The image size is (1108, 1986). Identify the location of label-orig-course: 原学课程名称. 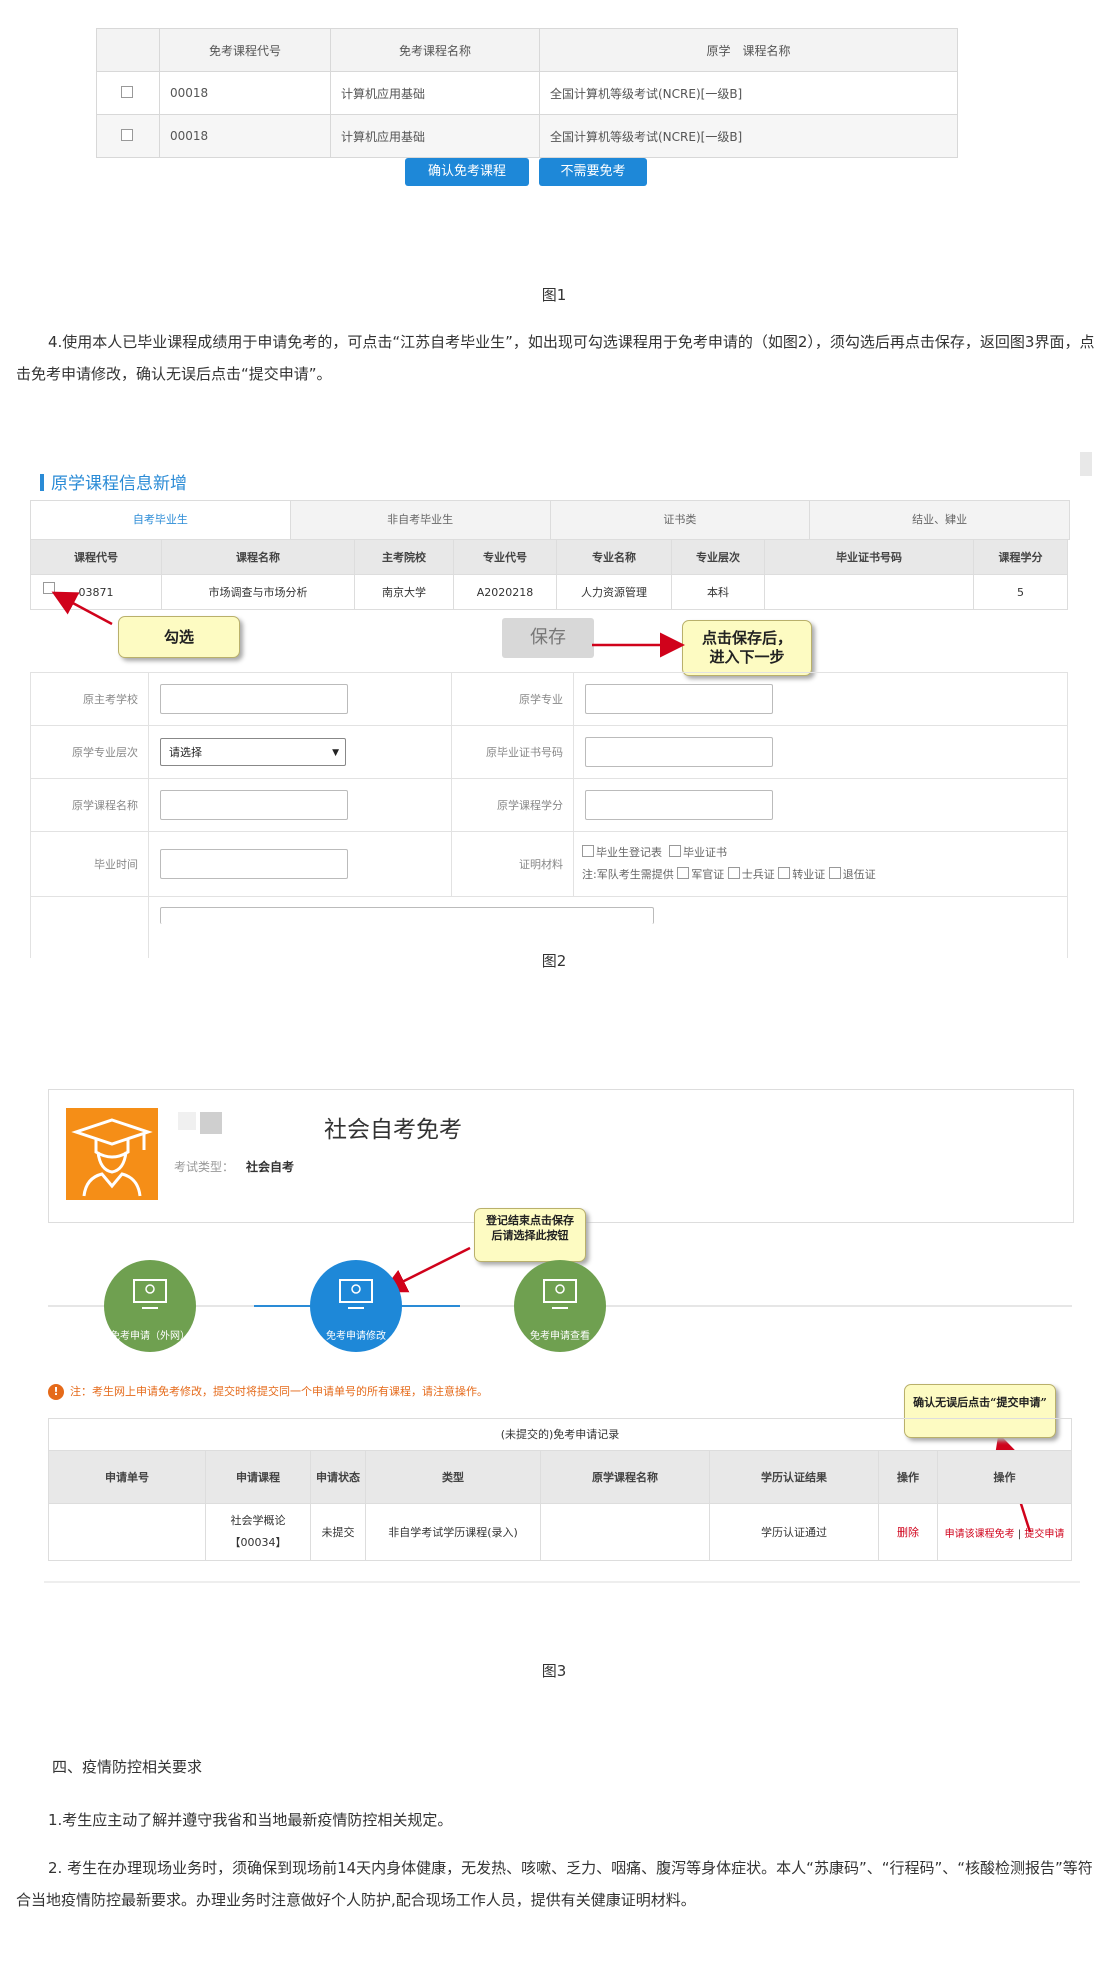
(89, 805).